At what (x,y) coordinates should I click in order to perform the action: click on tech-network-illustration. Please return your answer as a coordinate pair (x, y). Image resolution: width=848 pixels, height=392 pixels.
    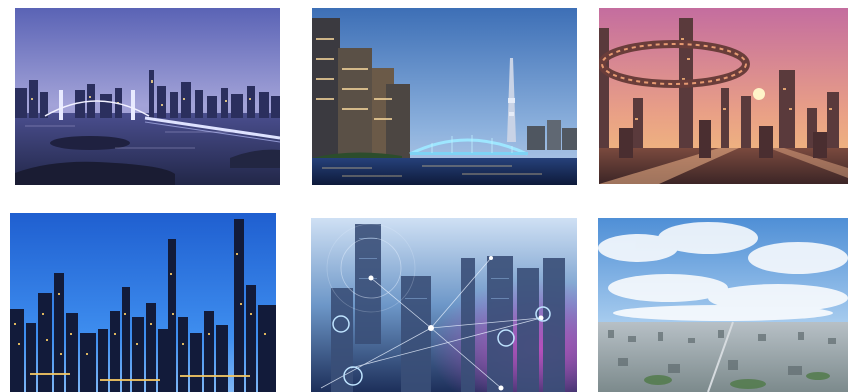
    Looking at the image, I should click on (444, 305).